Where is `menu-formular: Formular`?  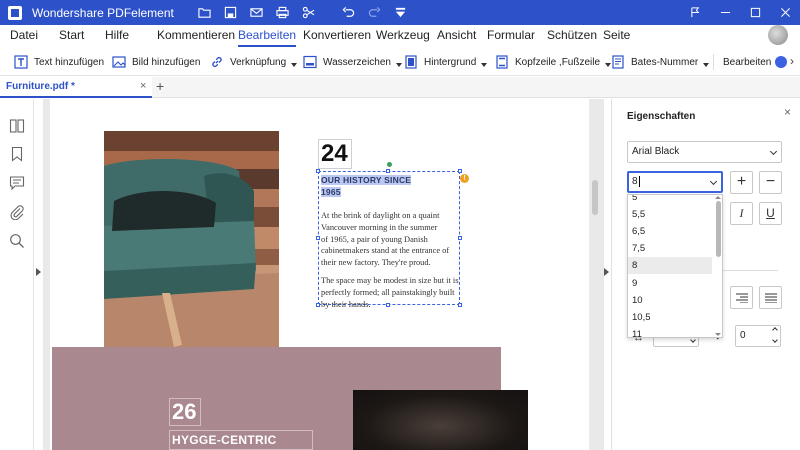 menu-formular: Formular is located at coordinates (511, 36).